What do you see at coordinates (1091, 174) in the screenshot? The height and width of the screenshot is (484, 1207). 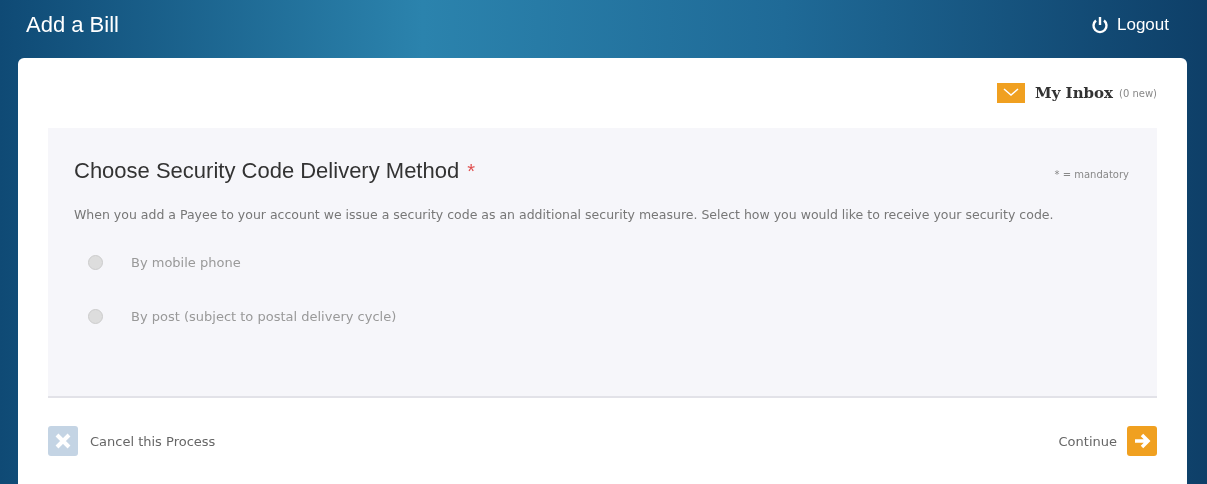 I see `mandatory-note: * = mandatory` at bounding box center [1091, 174].